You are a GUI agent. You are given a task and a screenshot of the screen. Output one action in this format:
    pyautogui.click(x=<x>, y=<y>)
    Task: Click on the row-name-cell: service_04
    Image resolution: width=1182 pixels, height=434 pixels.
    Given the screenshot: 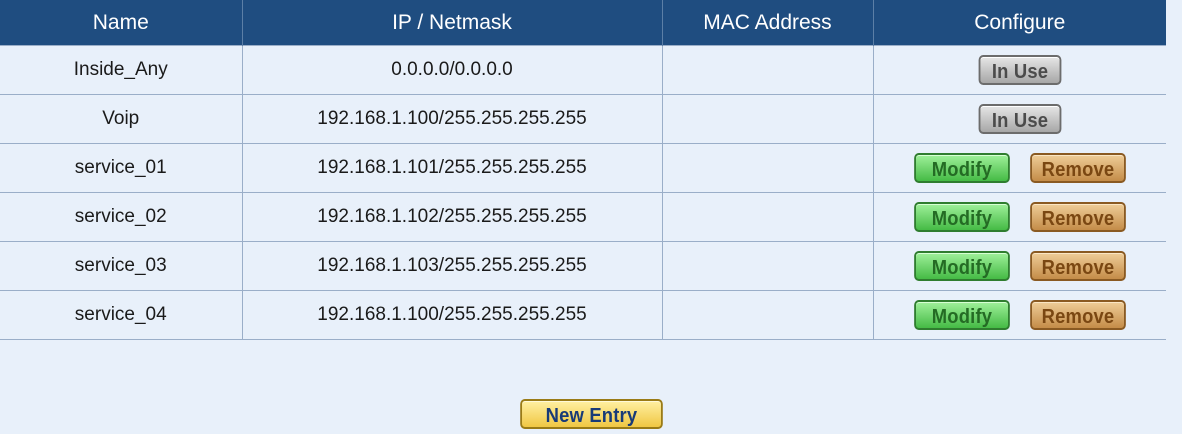 What is the action you would take?
    pyautogui.click(x=121, y=315)
    